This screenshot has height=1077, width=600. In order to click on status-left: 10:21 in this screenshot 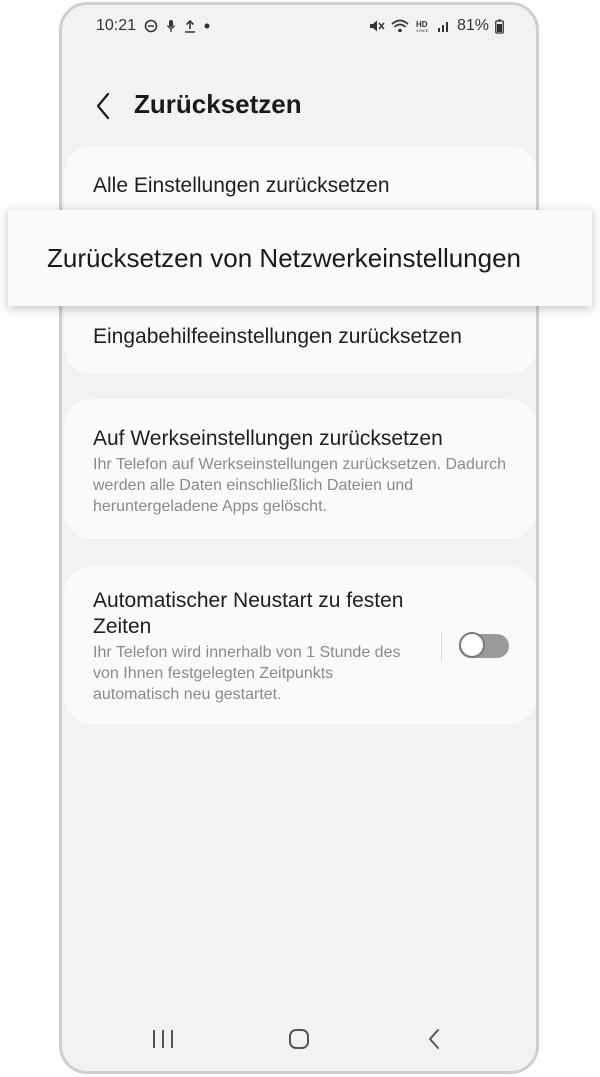, I will do `click(153, 26)`.